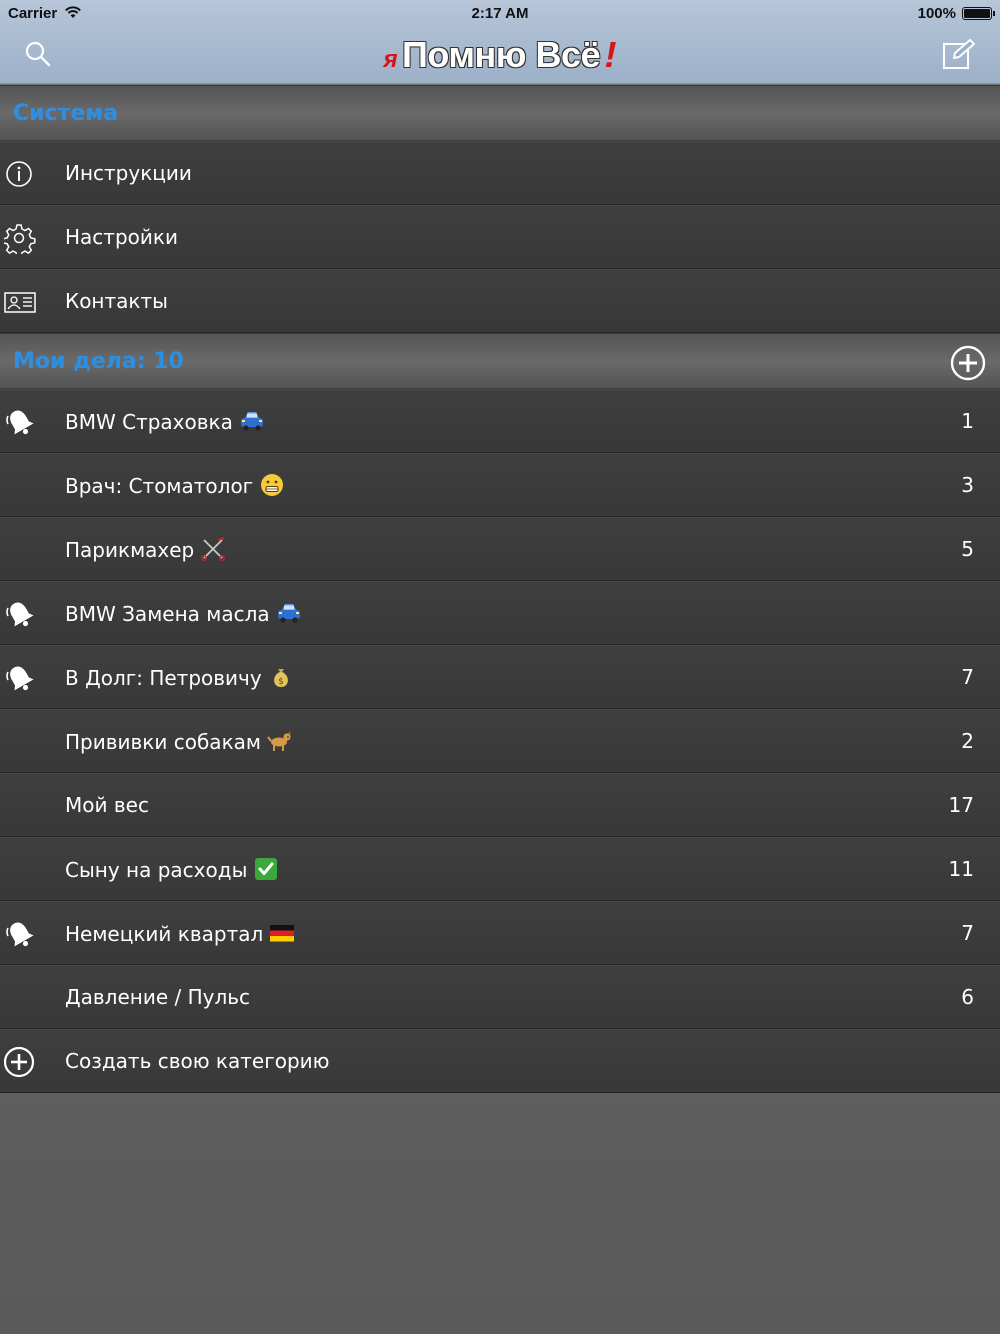 The height and width of the screenshot is (1334, 1000). What do you see at coordinates (500, 113) in the screenshot?
I see `section-header-system: Система` at bounding box center [500, 113].